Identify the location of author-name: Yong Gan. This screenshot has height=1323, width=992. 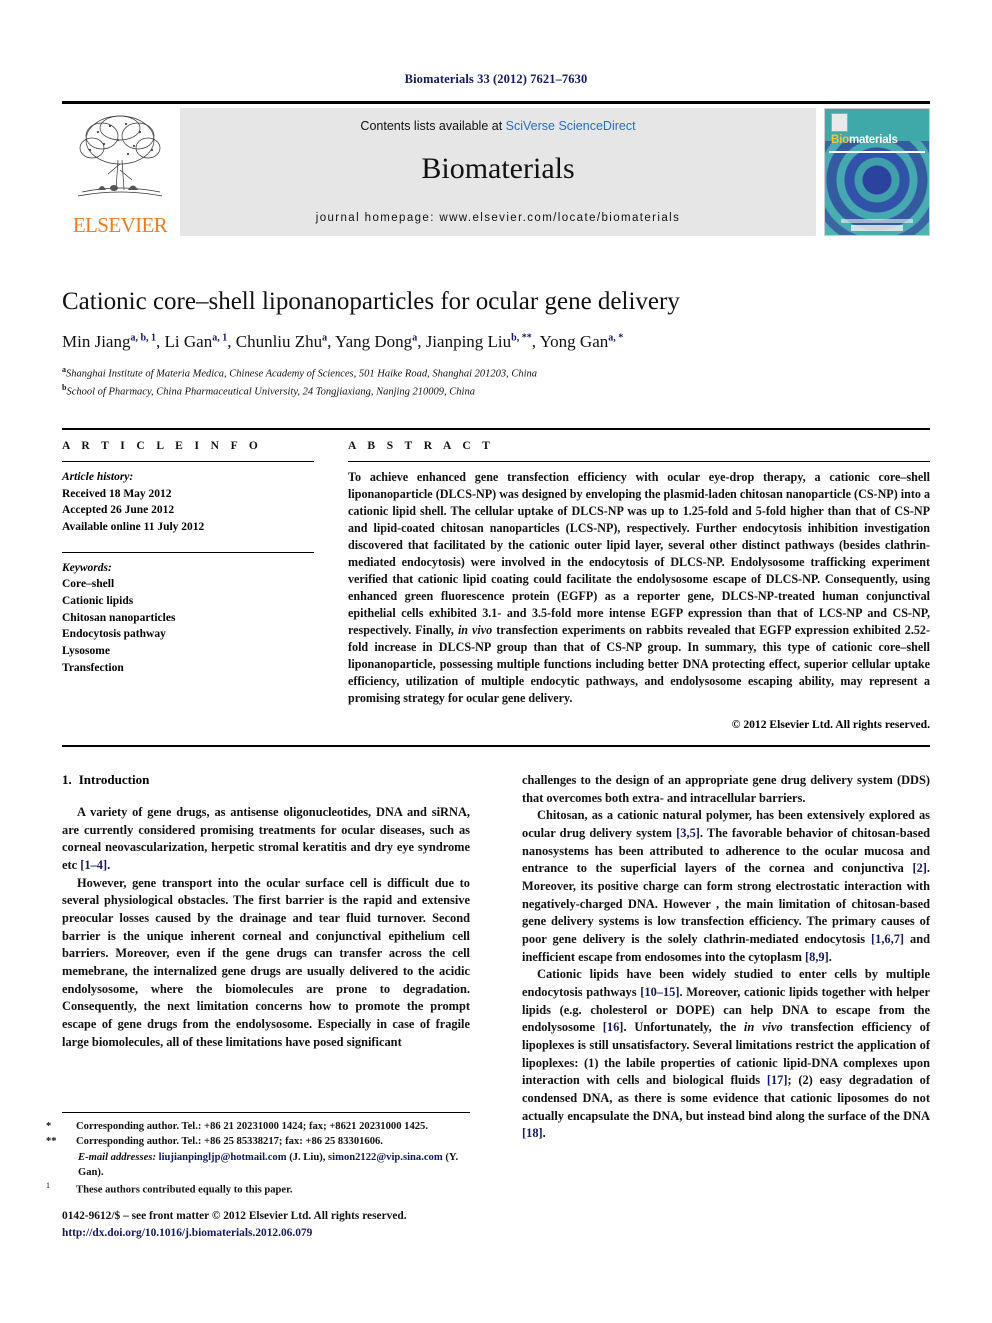
(574, 341).